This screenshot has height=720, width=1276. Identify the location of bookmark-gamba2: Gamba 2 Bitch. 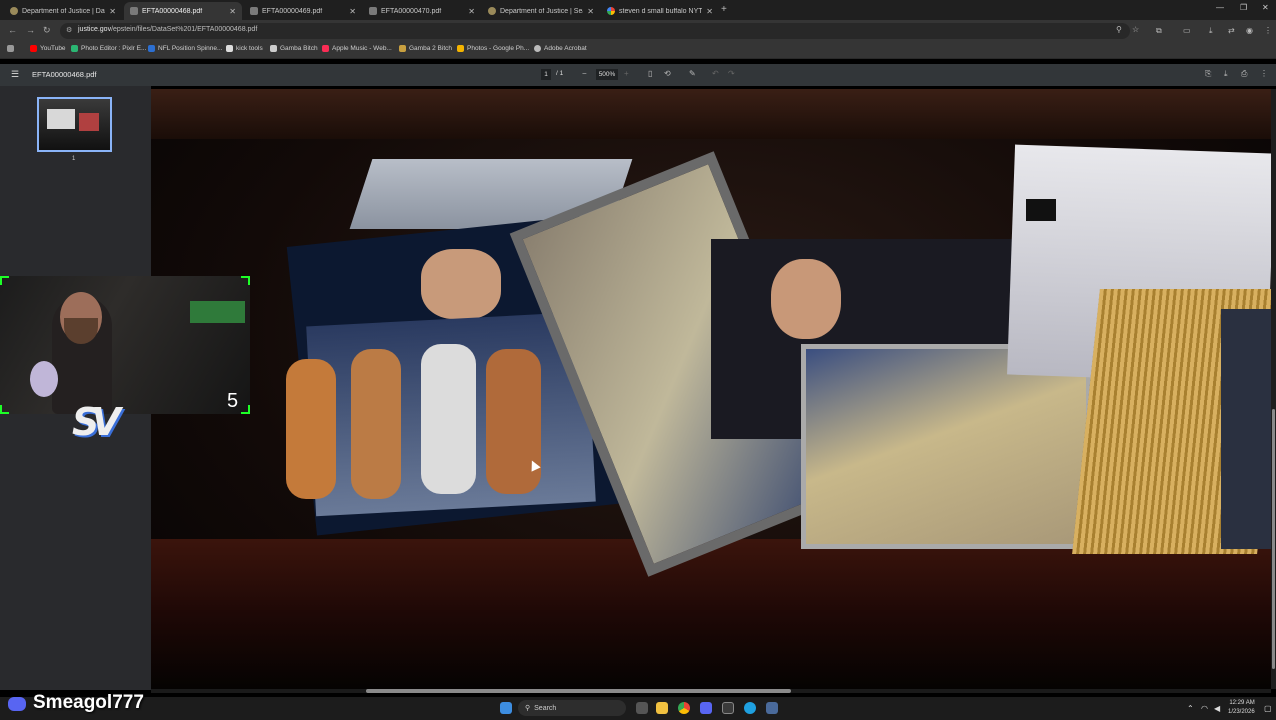
(425, 48).